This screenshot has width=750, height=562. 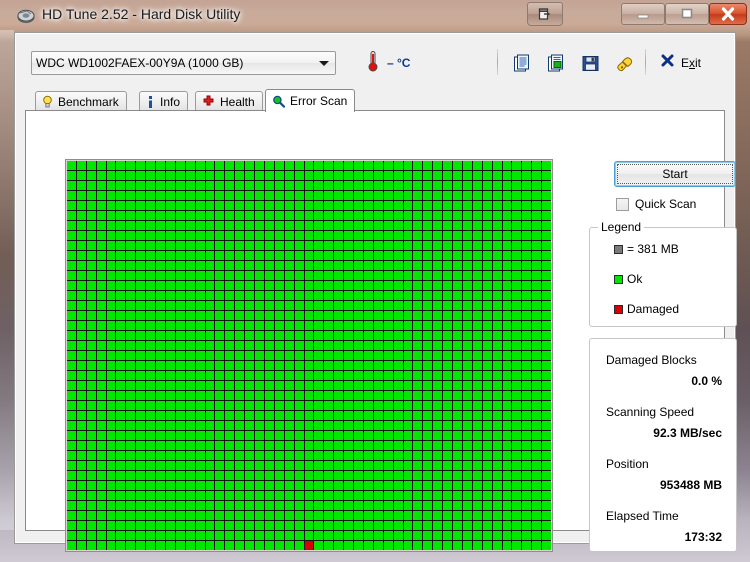 I want to click on copy-text-icon, so click(x=522, y=63).